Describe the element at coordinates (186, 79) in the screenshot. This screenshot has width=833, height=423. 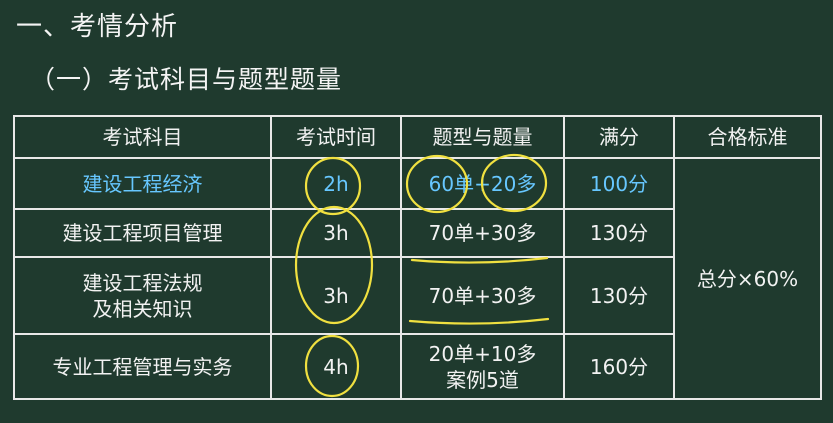
I see `subsection-heading: （一）考试科目与题型题量` at that location.